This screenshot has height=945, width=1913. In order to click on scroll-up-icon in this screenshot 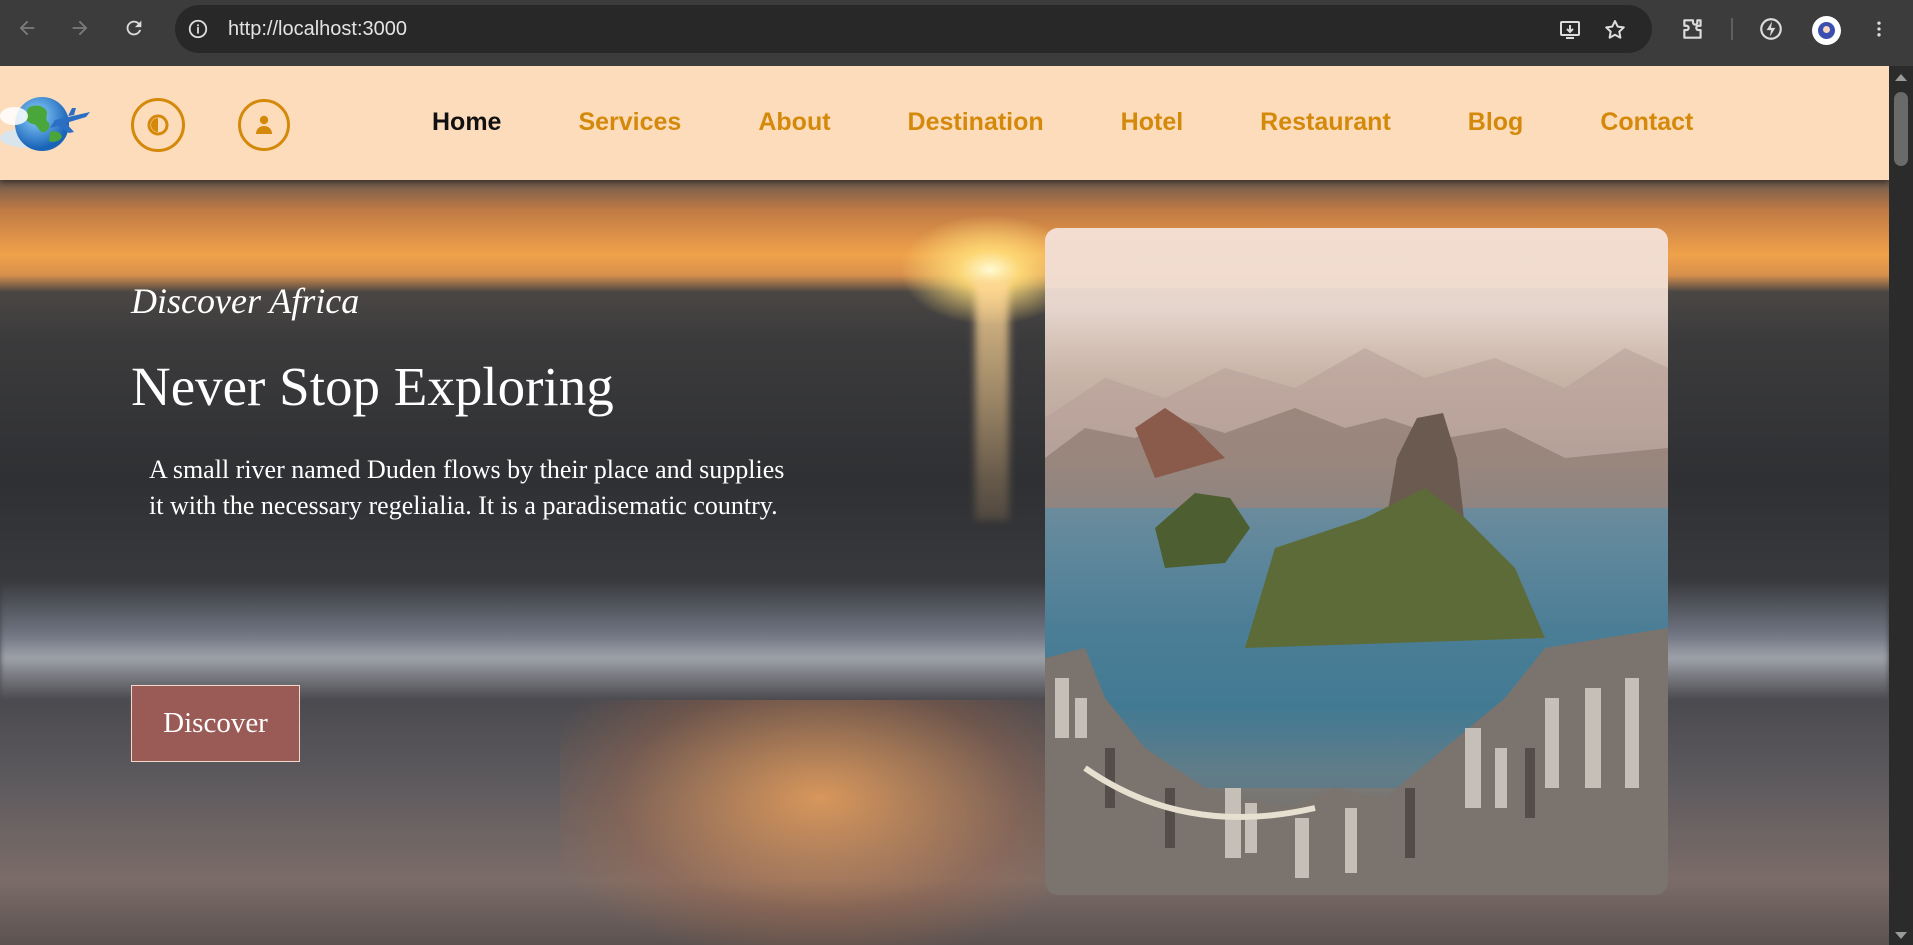, I will do `click(1901, 77)`.